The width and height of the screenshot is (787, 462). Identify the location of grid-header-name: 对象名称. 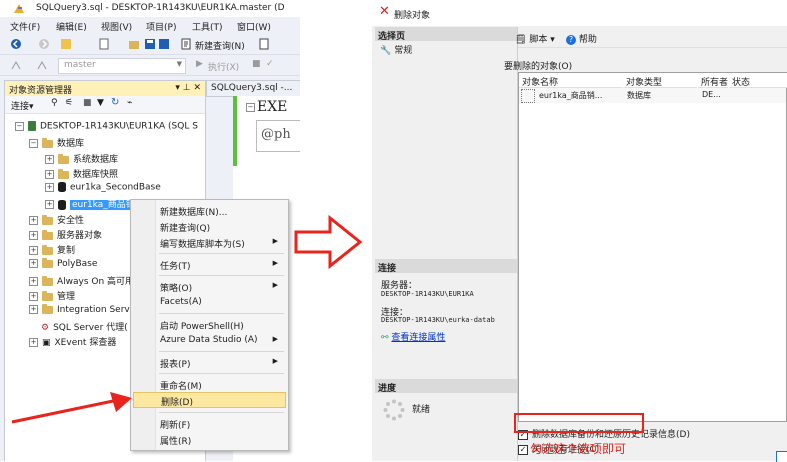
(570, 80).